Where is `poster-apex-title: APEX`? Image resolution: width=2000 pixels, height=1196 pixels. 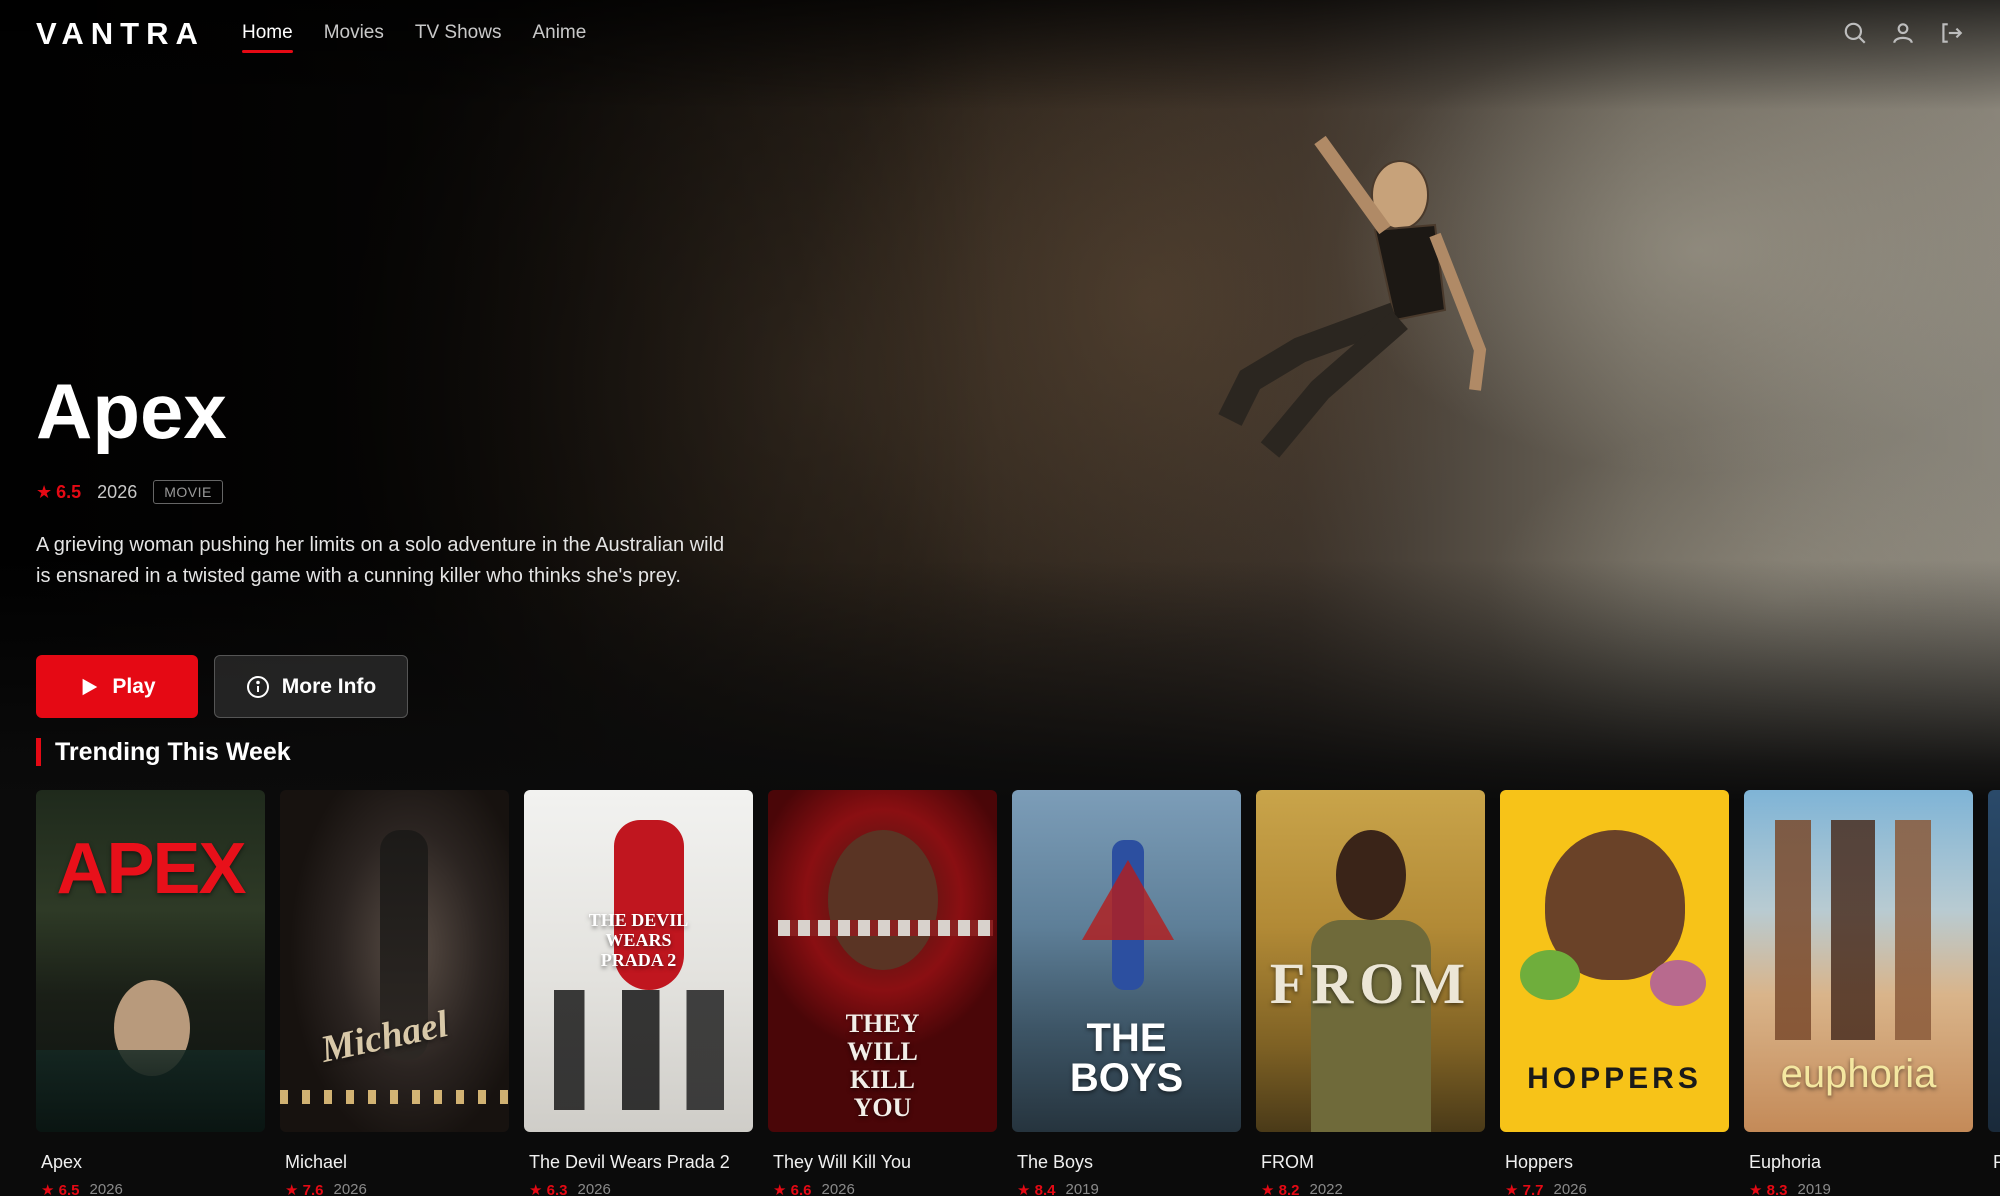
poster-apex-title: APEX is located at coordinates (151, 869).